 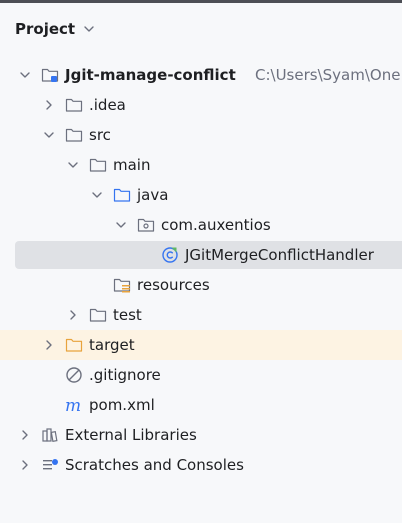 I want to click on tree-item-external-libraries: External Libraries, so click(x=201, y=435).